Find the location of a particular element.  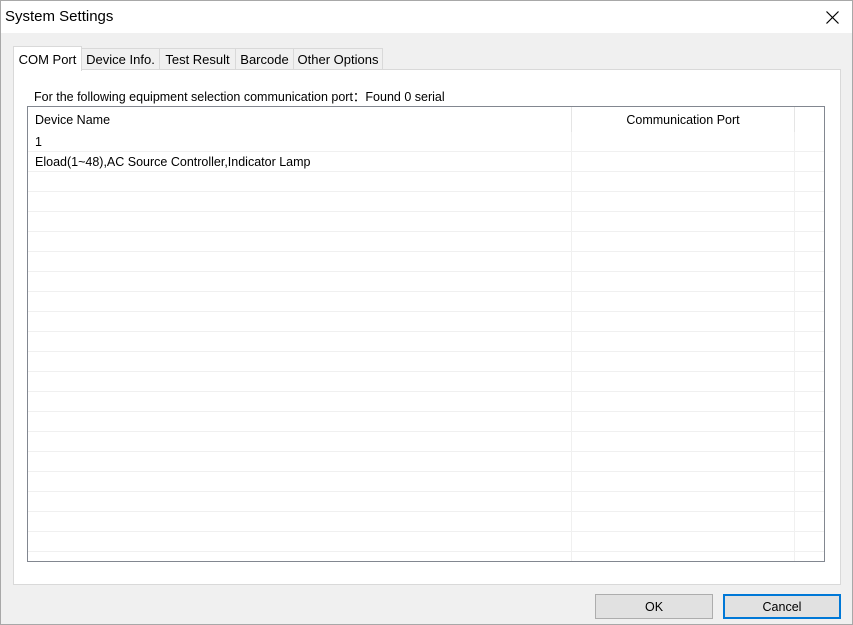

cancel-button-label: Cancel is located at coordinates (782, 606).